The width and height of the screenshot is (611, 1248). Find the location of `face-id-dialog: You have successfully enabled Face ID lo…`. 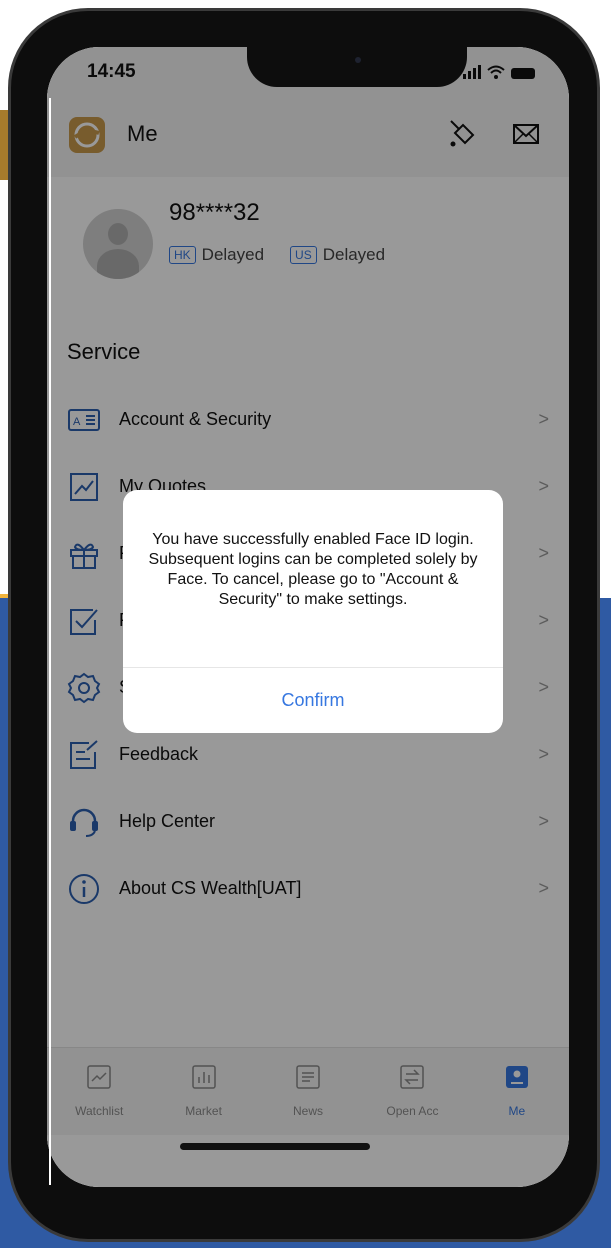

face-id-dialog: You have successfully enabled Face ID lo… is located at coordinates (313, 611).